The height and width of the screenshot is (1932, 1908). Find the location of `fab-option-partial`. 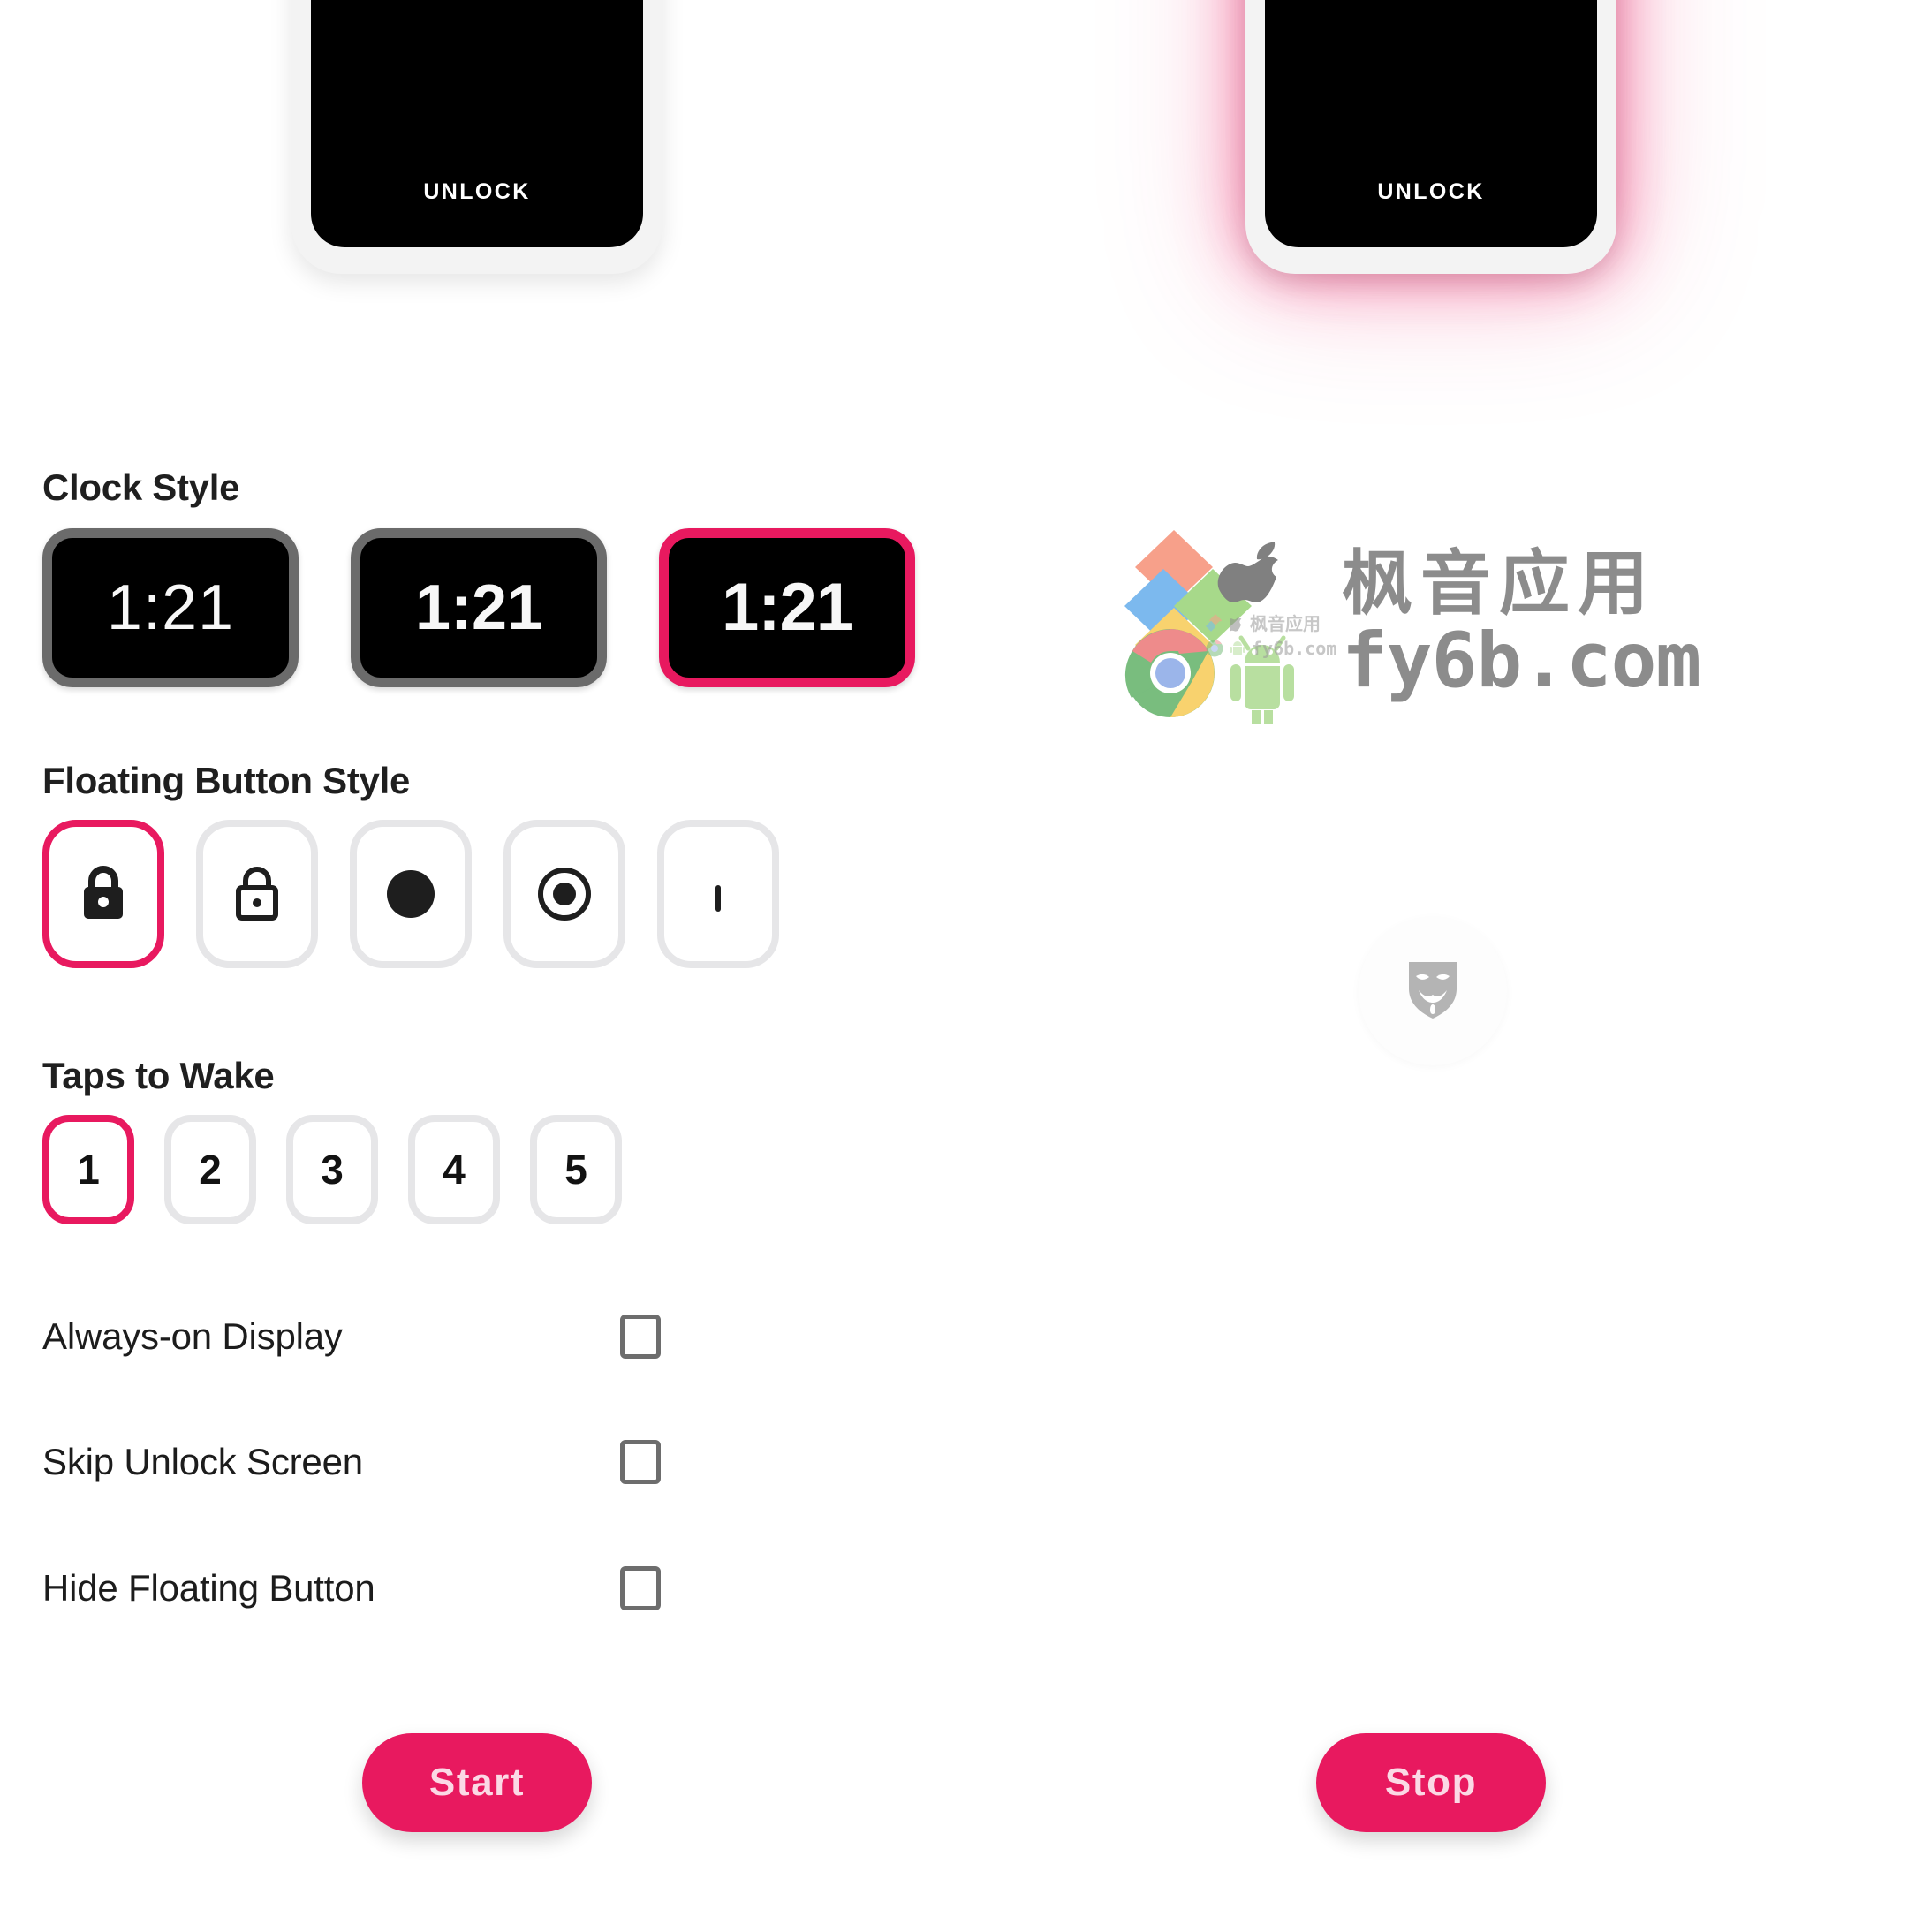

fab-option-partial is located at coordinates (718, 894).